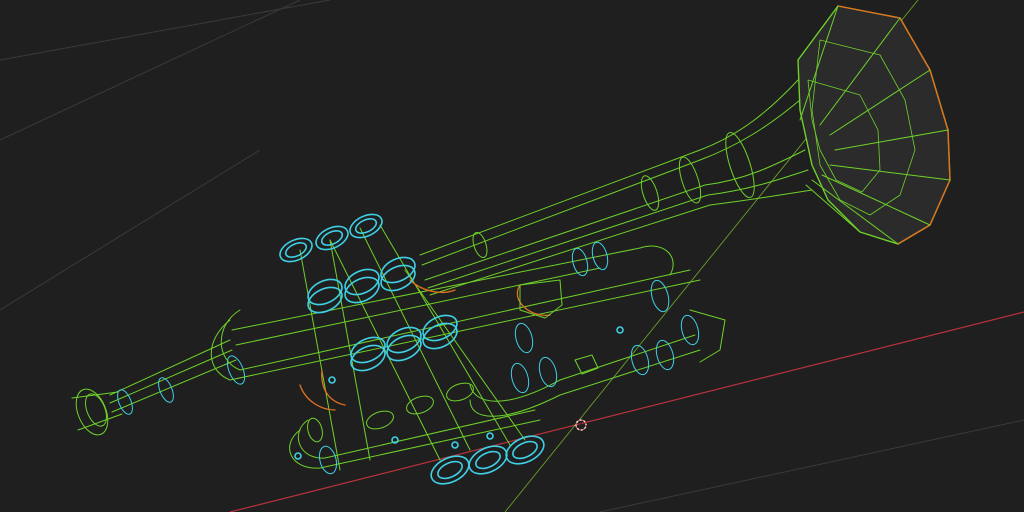 The width and height of the screenshot is (1024, 512). I want to click on finger-hooks, so click(559, 327).